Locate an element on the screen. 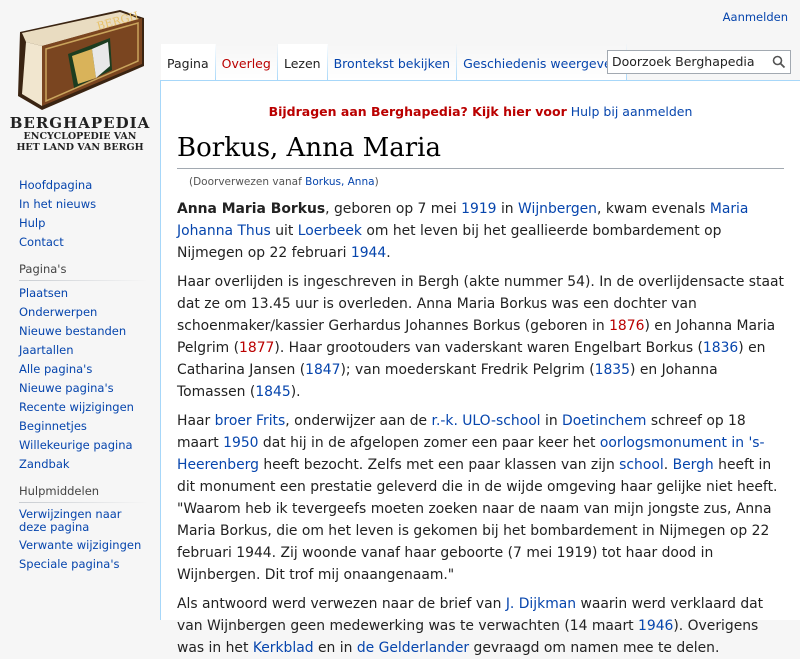  sidebar-item-special-pages: Speciale pagina's is located at coordinates (69, 564).